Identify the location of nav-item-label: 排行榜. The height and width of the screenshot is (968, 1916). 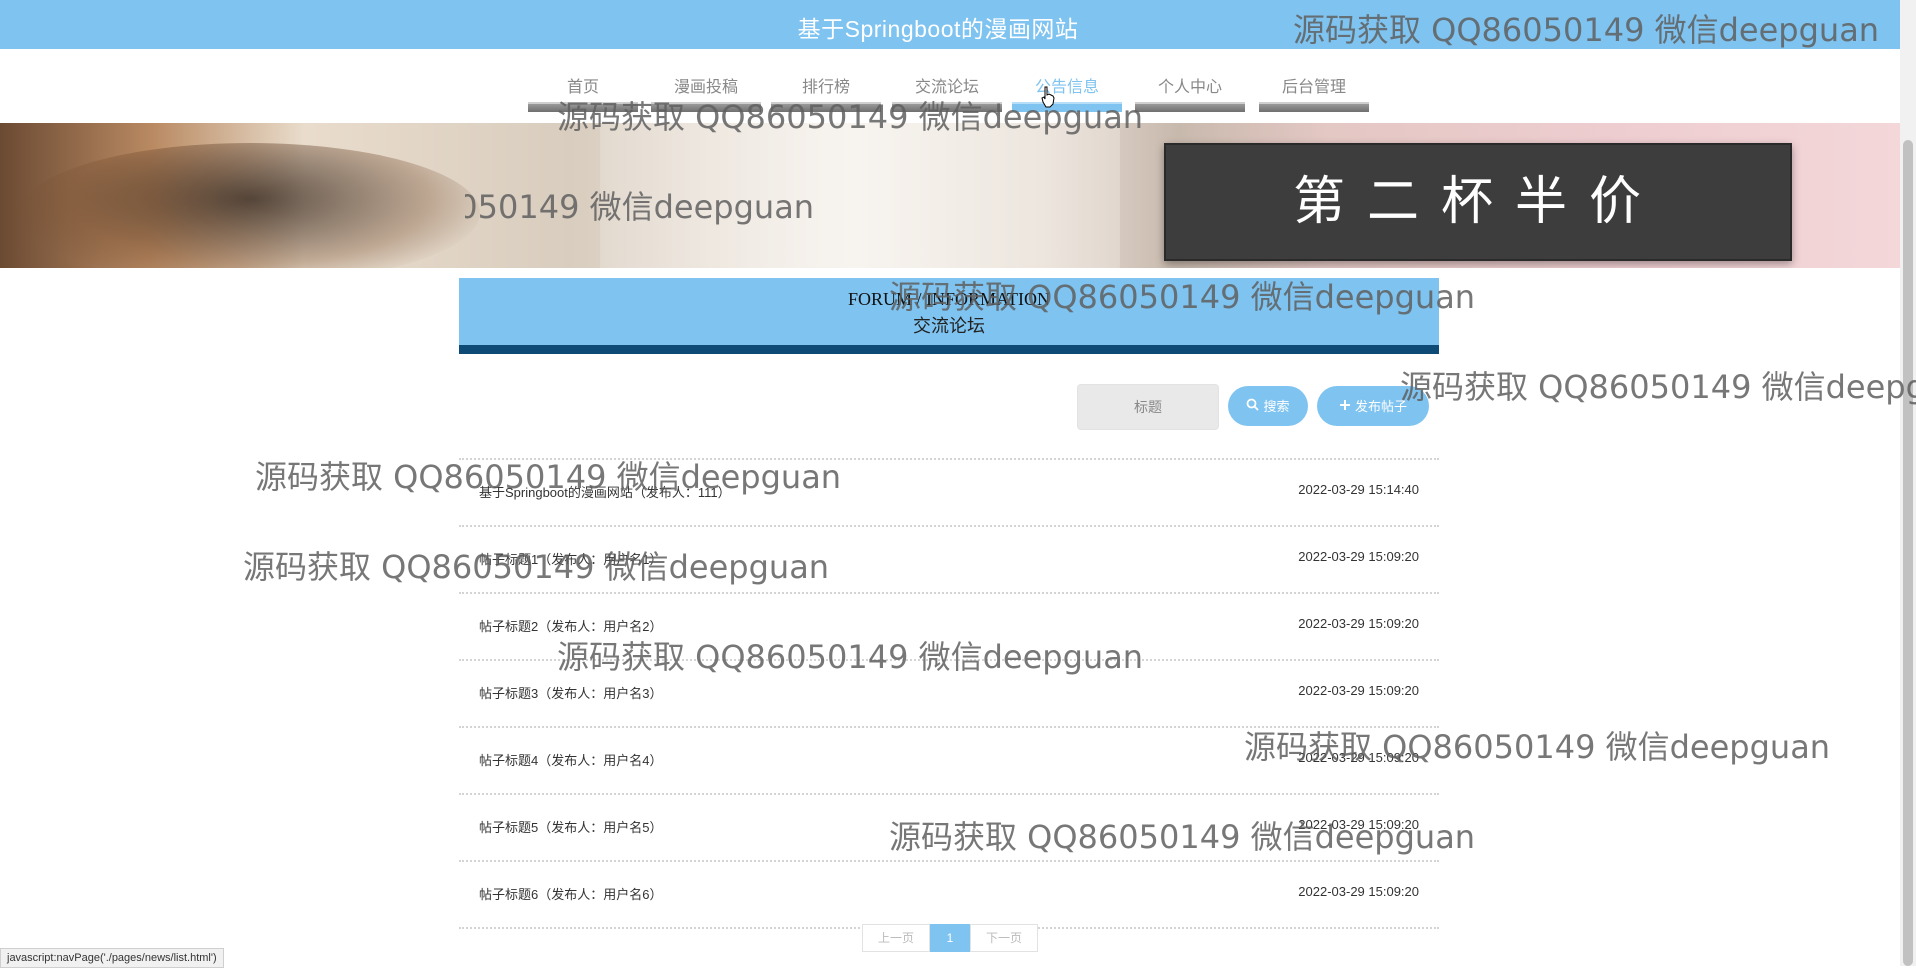
(825, 87).